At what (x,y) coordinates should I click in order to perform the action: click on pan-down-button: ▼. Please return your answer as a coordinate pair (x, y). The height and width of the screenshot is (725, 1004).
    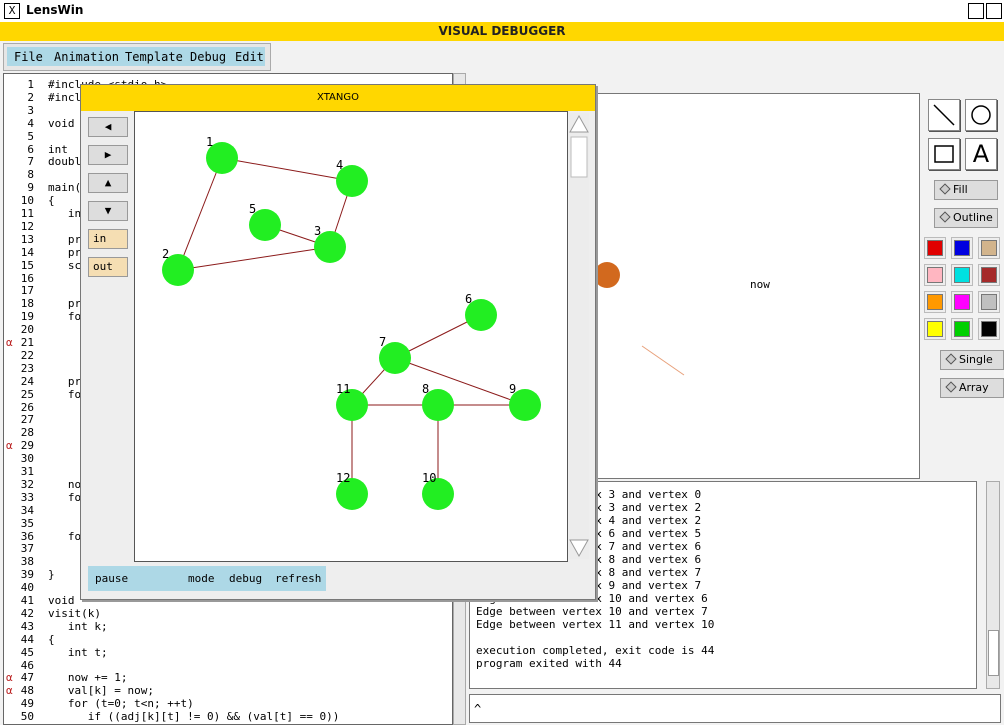
    Looking at the image, I should click on (108, 211).